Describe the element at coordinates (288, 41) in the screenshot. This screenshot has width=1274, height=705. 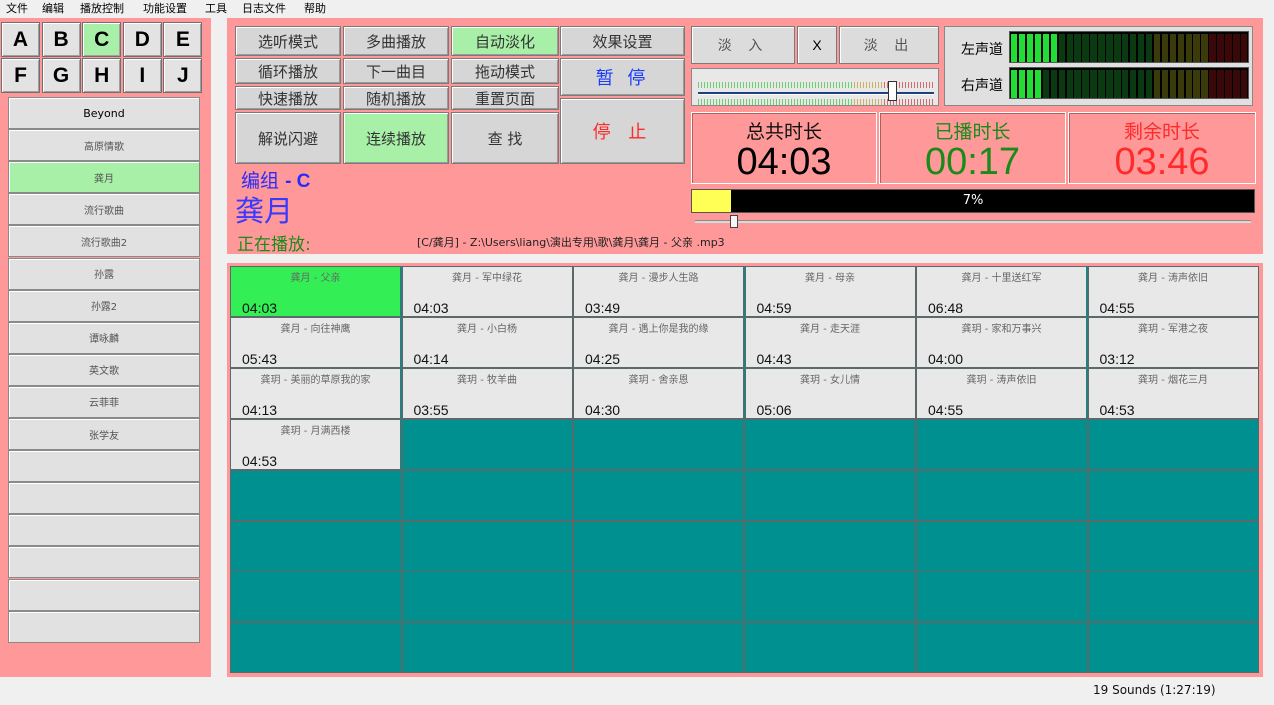
I see `preview-mode-button: 选听模式` at that location.